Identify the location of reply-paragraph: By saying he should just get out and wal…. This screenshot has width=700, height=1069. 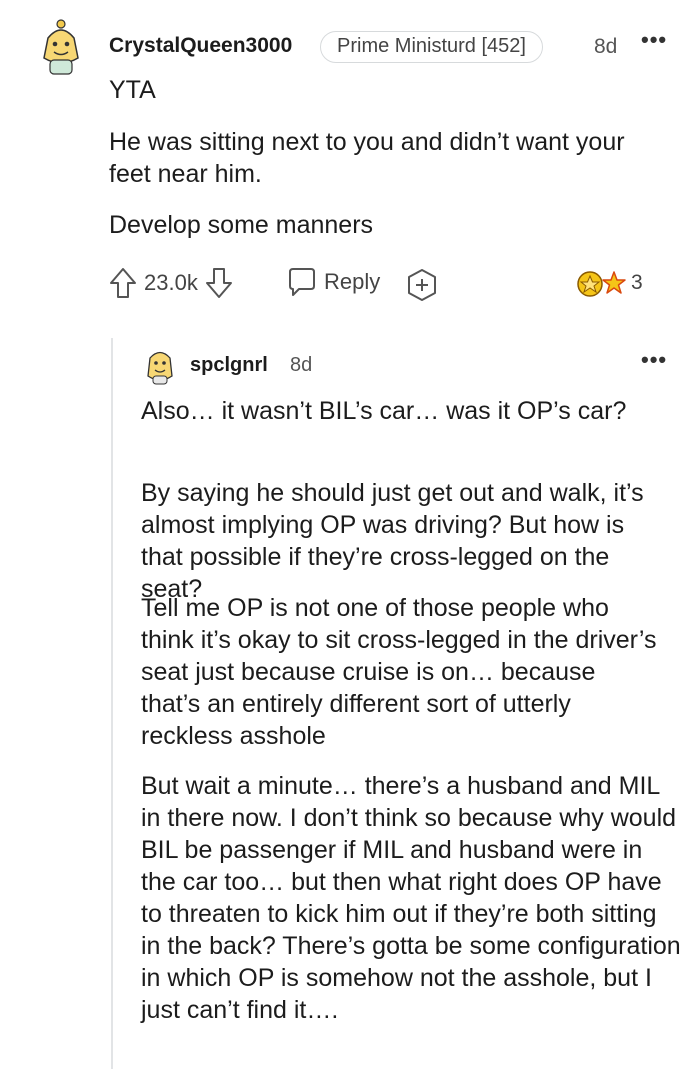
(392, 541).